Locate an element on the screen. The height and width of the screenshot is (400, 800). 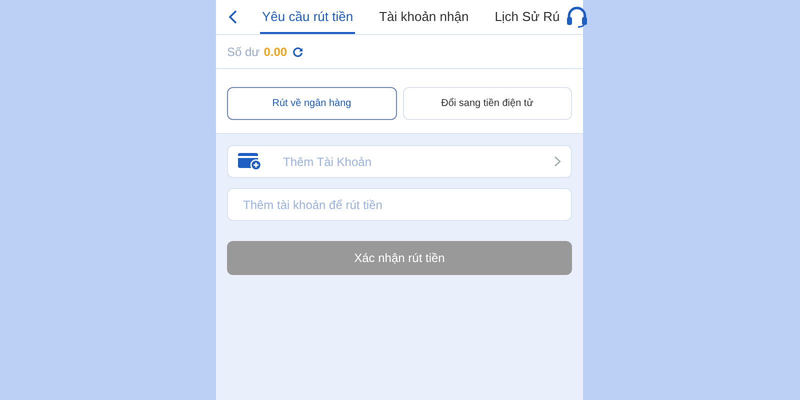
tab: Lịch Sử Rú is located at coordinates (527, 17).